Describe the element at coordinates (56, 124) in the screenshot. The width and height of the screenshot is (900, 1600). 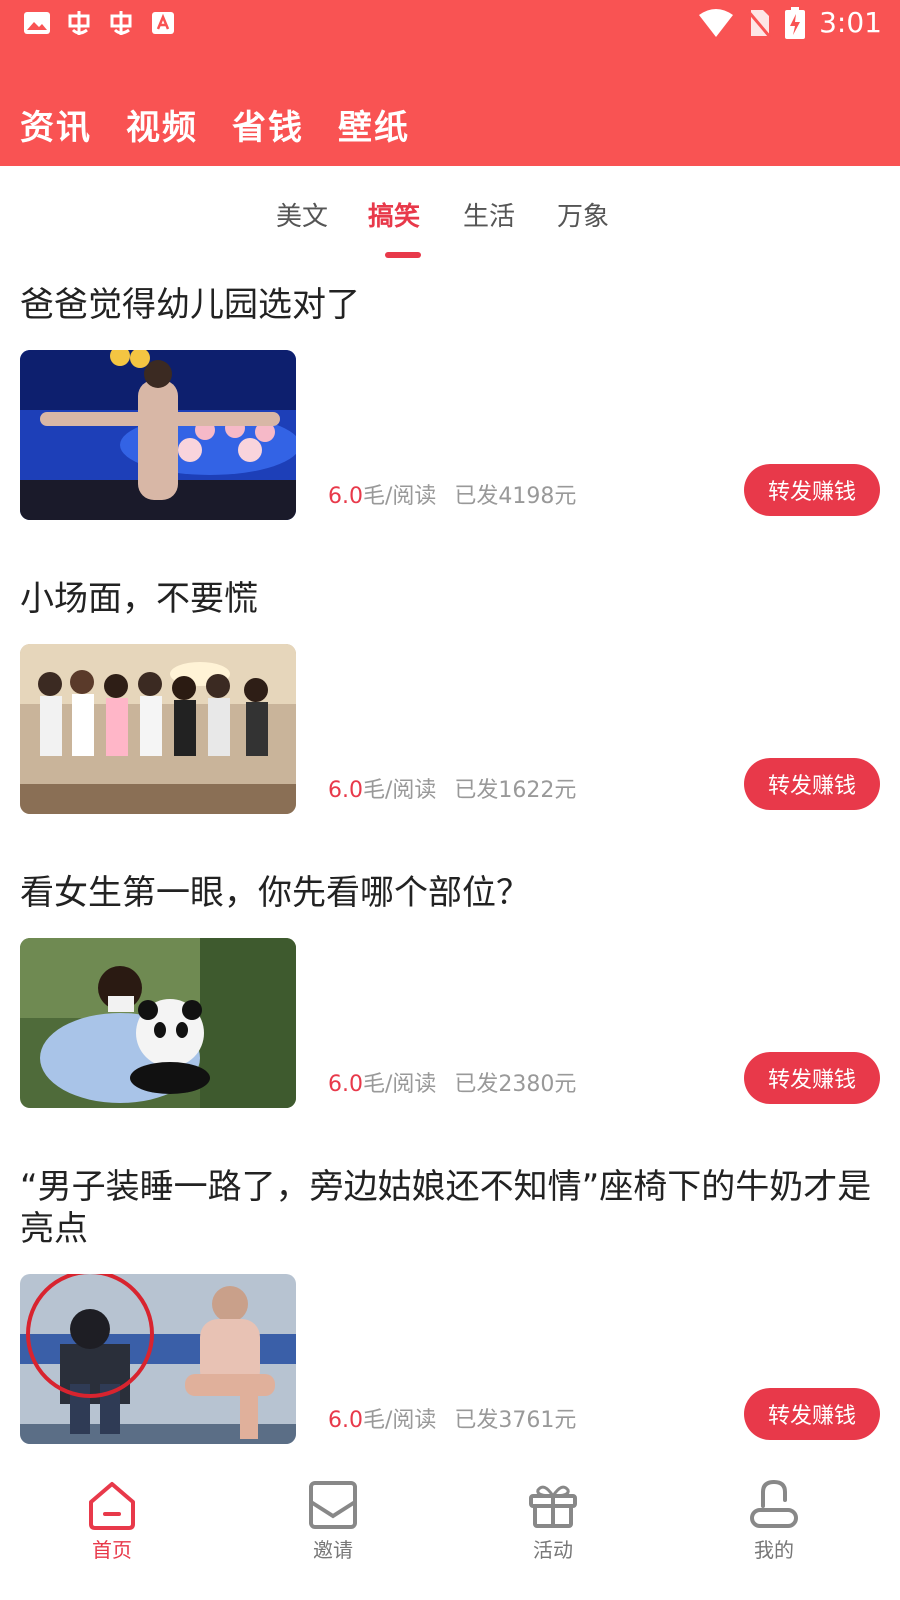
I see `top-tab-news: 资讯` at that location.